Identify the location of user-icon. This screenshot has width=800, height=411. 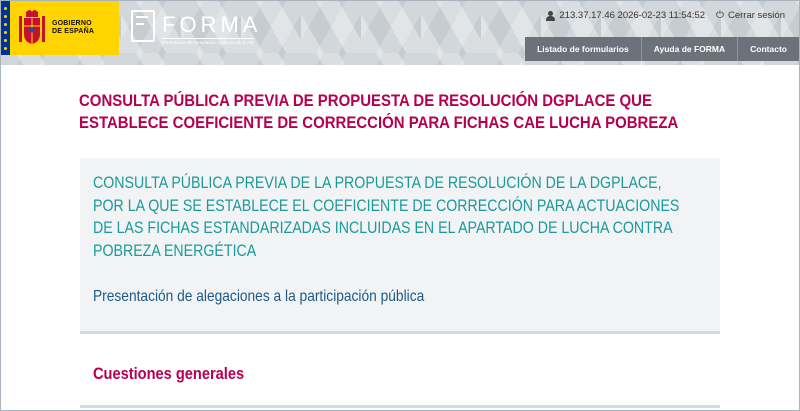
(551, 15).